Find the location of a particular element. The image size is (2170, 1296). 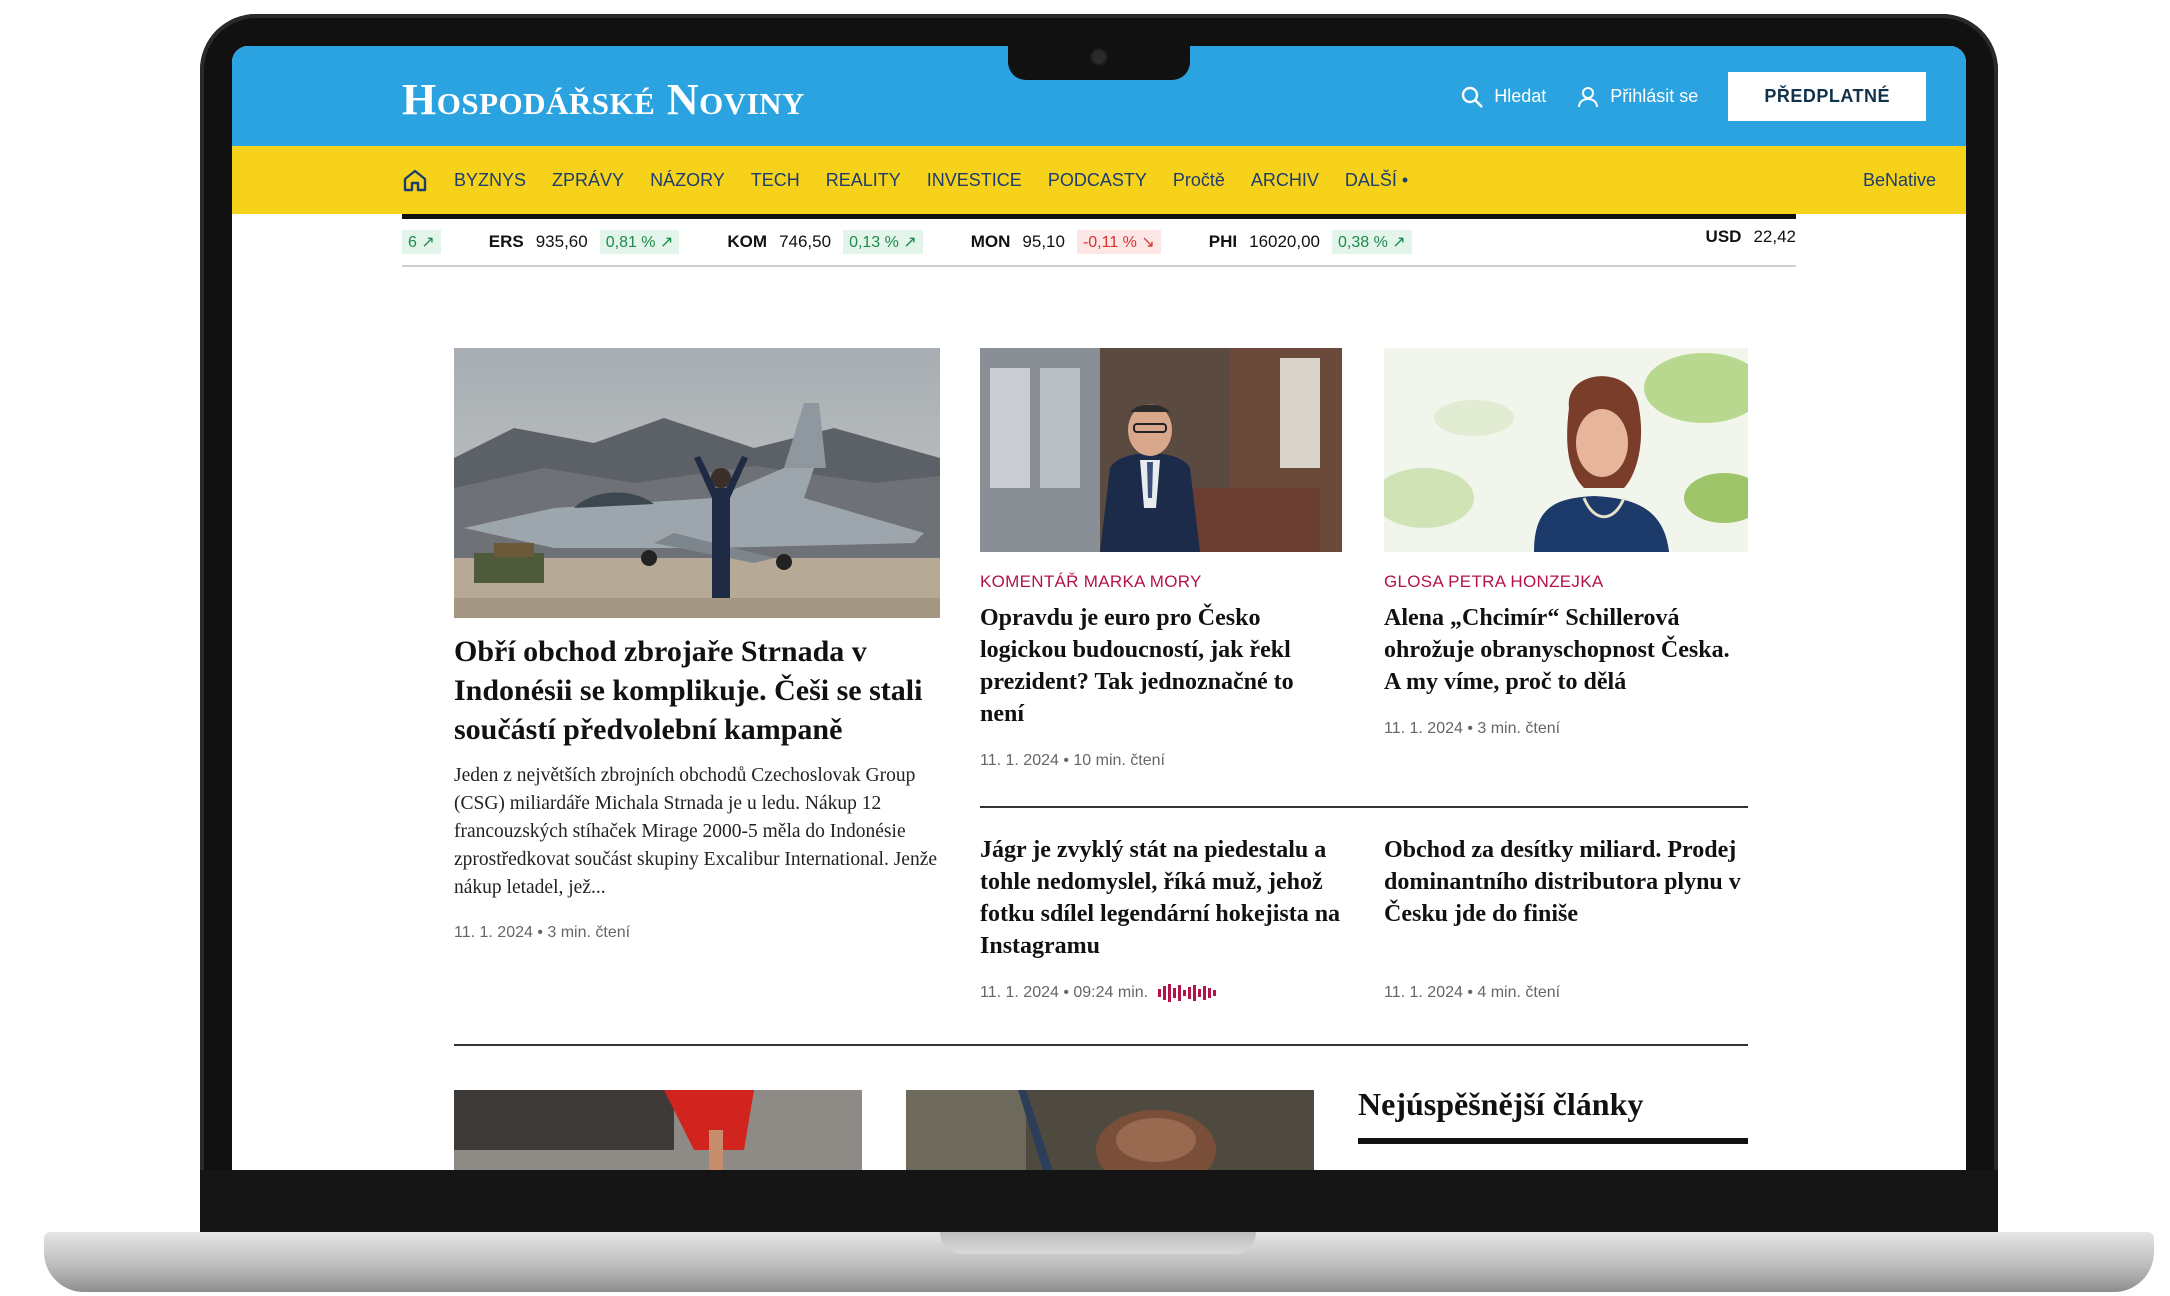

nav-item-investice: INVESTICE is located at coordinates (974, 180).